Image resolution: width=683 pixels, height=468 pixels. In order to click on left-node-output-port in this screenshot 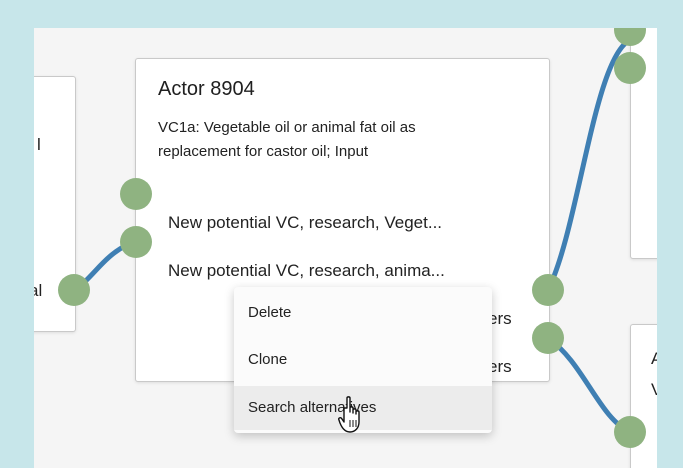, I will do `click(74, 290)`.